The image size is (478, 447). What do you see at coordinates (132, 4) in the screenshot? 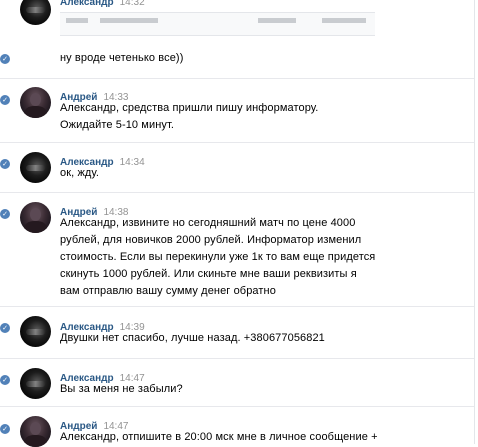
I see `message-time: 14:32` at bounding box center [132, 4].